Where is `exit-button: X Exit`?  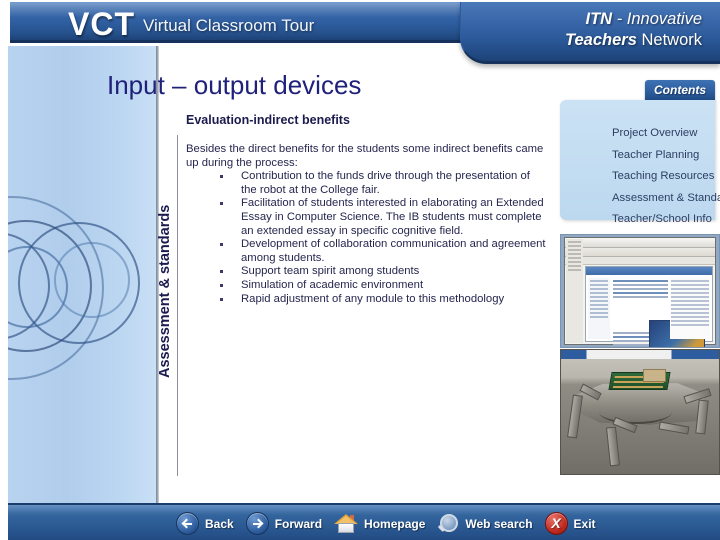 exit-button: X Exit is located at coordinates (570, 523).